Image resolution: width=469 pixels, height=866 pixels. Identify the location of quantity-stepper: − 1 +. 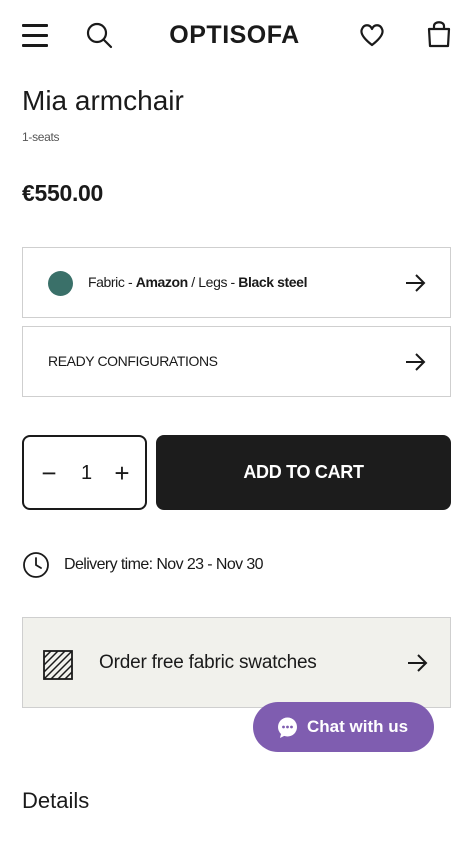
(84, 472).